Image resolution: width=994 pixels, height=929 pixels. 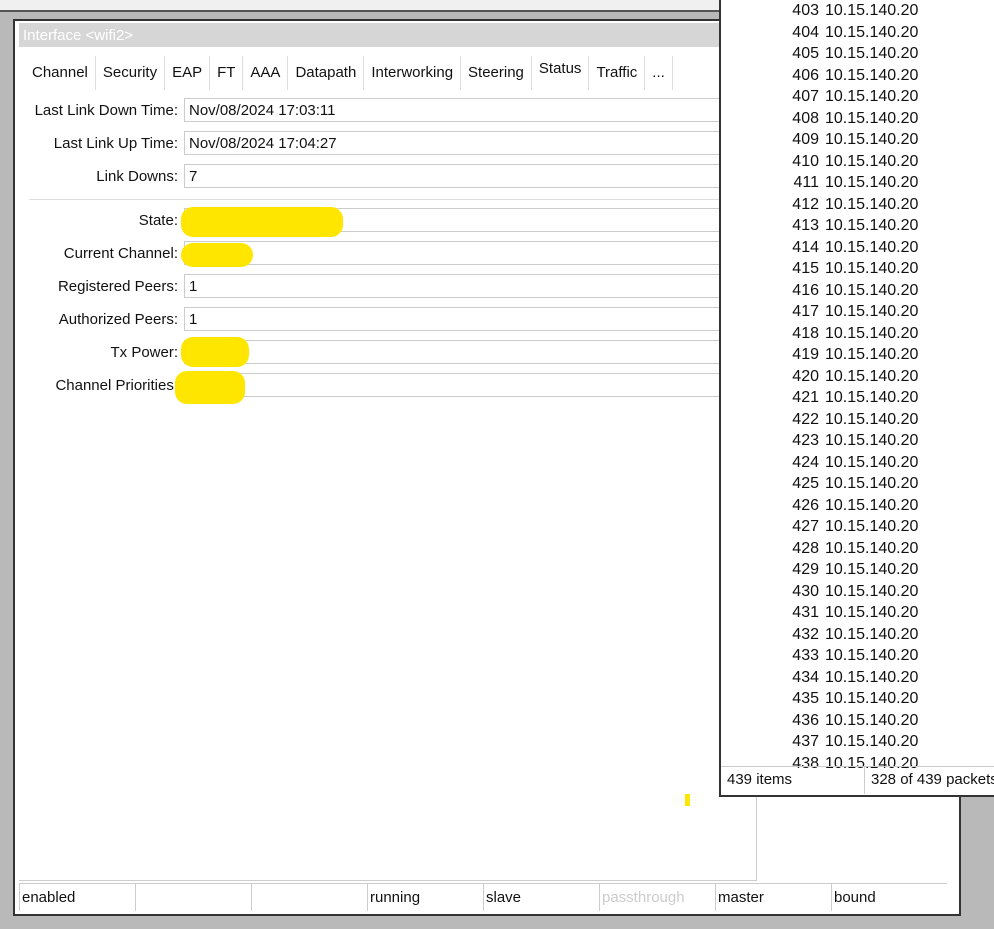 I want to click on list-item: 411 10.15.140.20, so click(x=856, y=184).